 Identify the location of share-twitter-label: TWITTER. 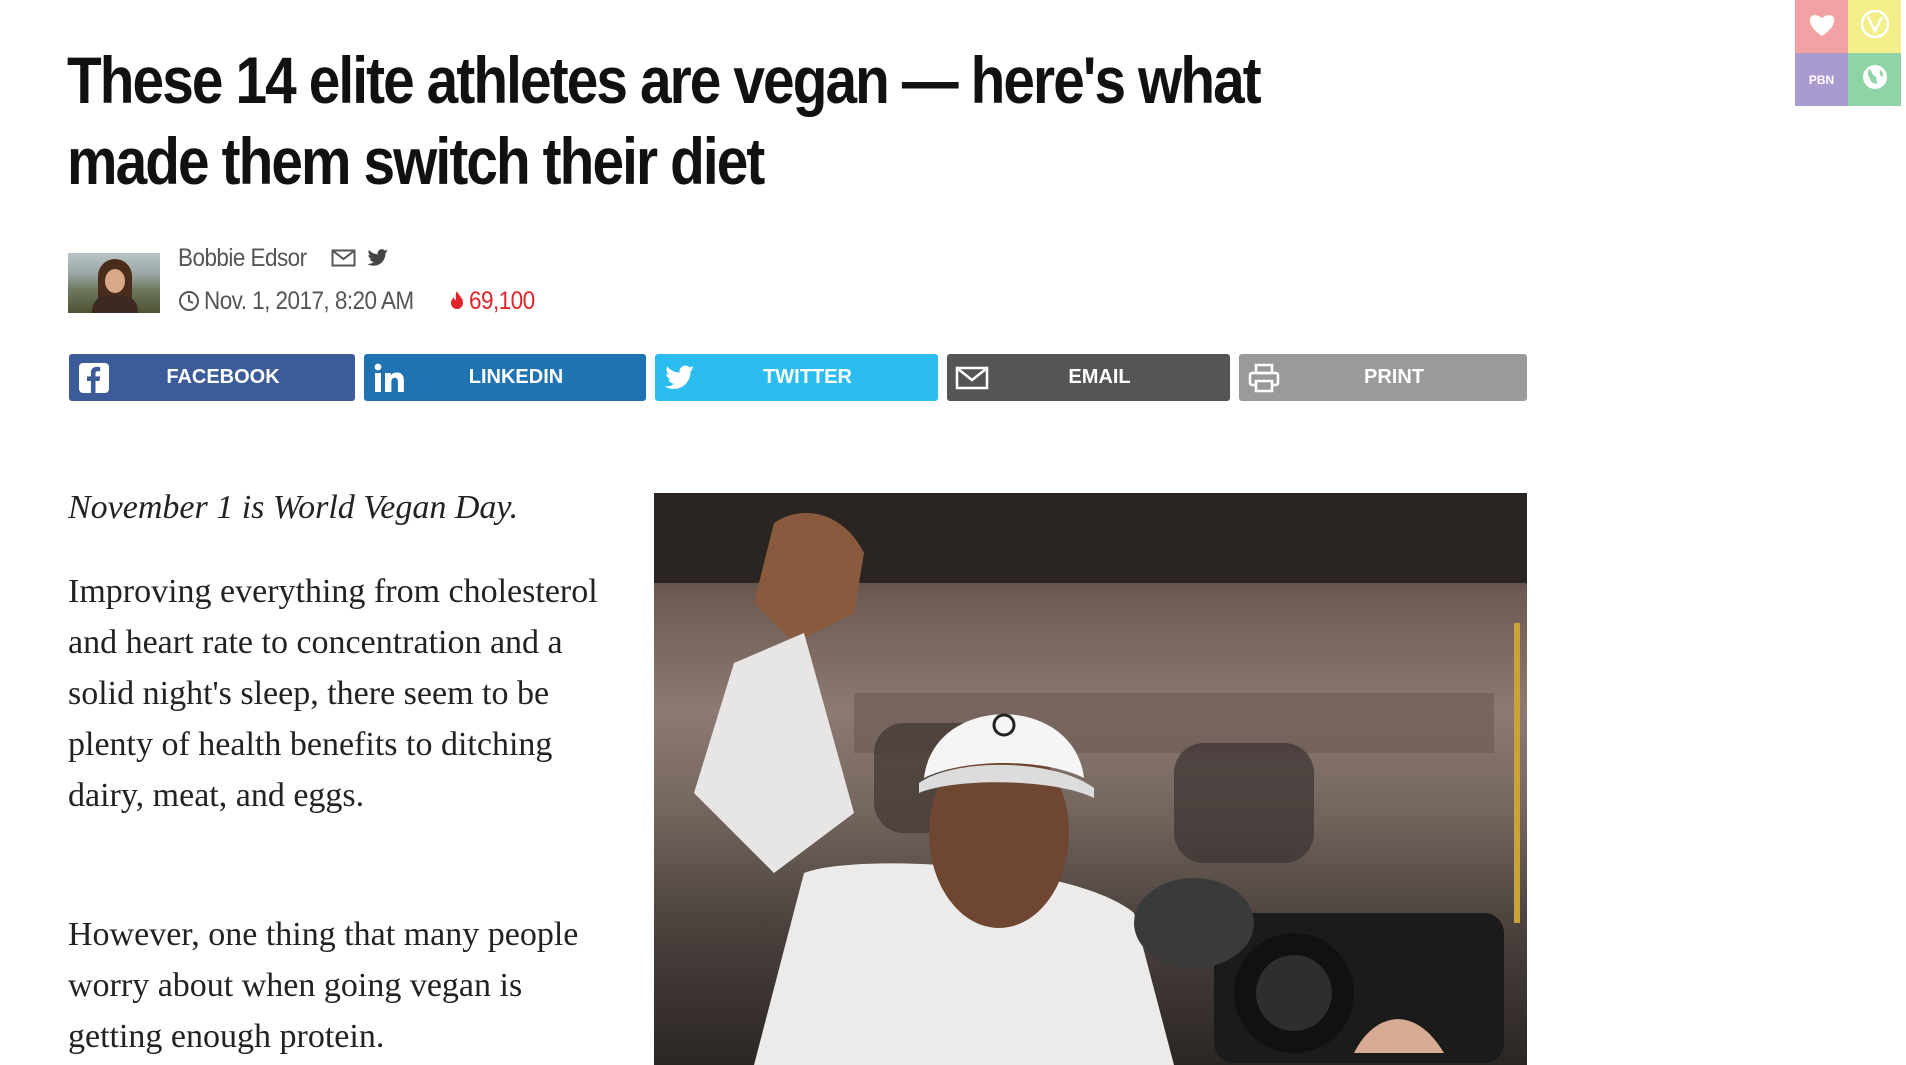
(807, 377).